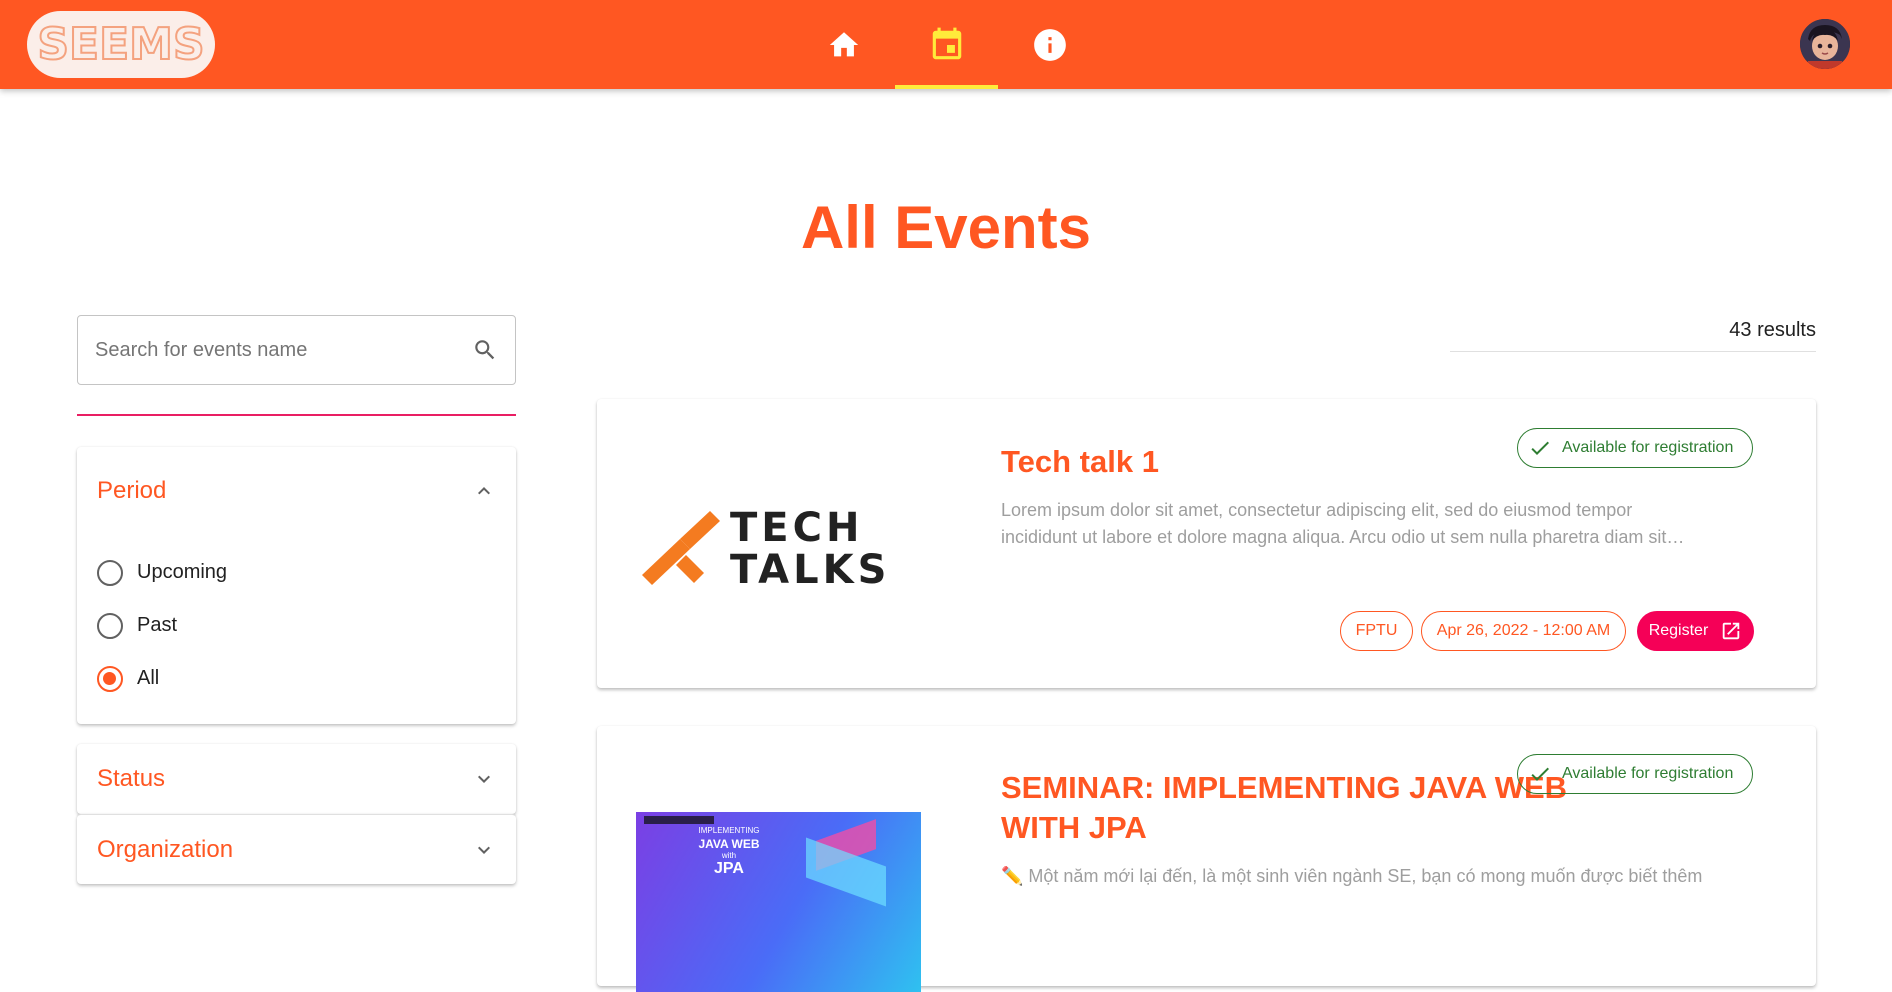 The height and width of the screenshot is (992, 1892). What do you see at coordinates (946, 227) in the screenshot?
I see `page-title: All Events` at bounding box center [946, 227].